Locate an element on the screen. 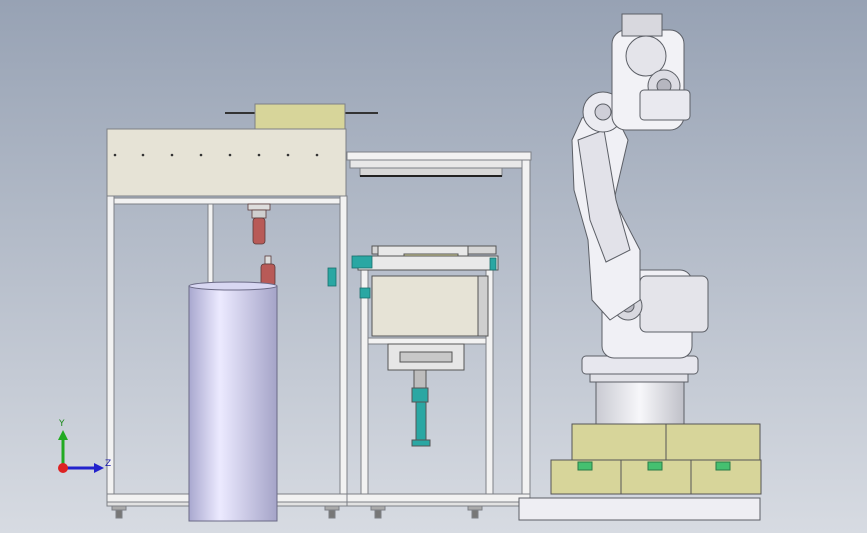 The image size is (867, 533). robot-base-plate is located at coordinates (639, 509).